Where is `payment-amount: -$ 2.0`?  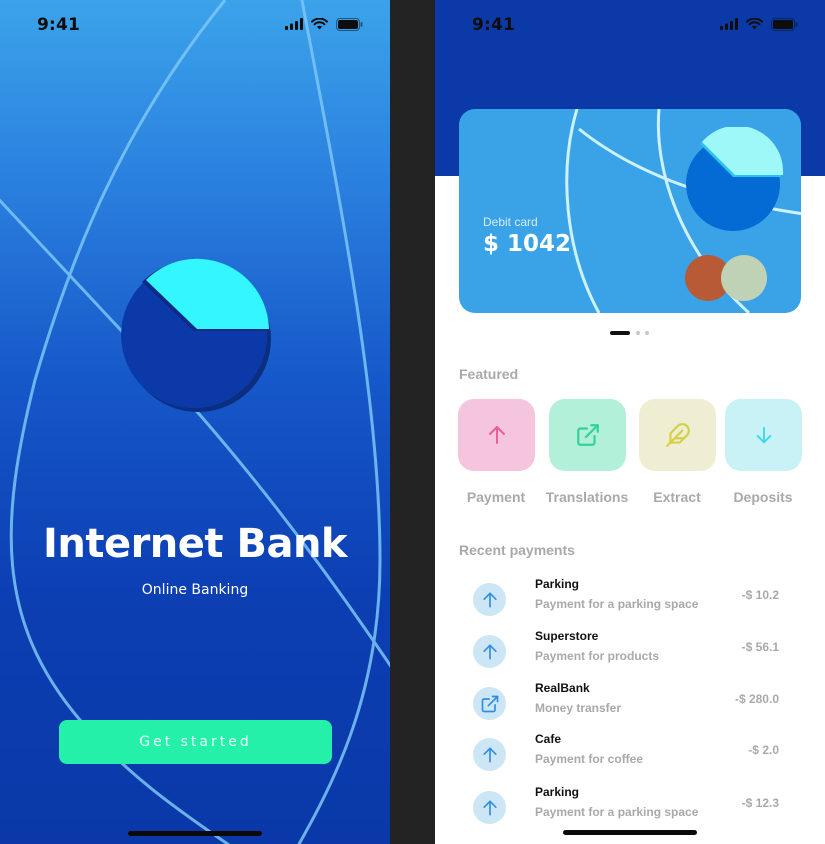
payment-amount: -$ 2.0 is located at coordinates (763, 750).